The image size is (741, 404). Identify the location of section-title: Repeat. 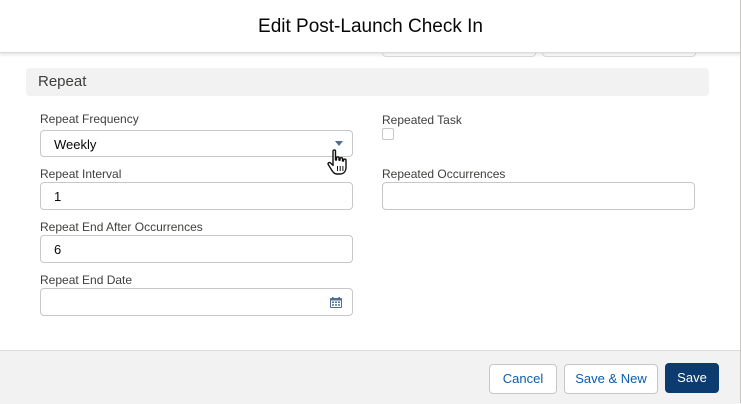
(62, 81).